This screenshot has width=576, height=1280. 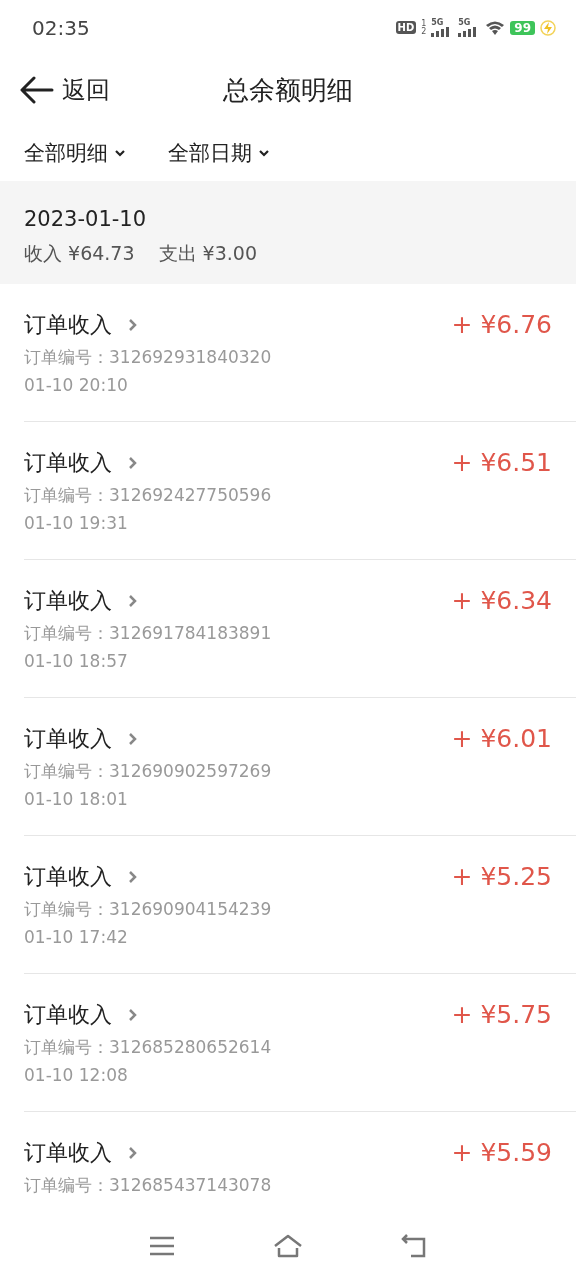 What do you see at coordinates (148, 1047) in the screenshot?
I see `order-number: 订单编号：312685280652614` at bounding box center [148, 1047].